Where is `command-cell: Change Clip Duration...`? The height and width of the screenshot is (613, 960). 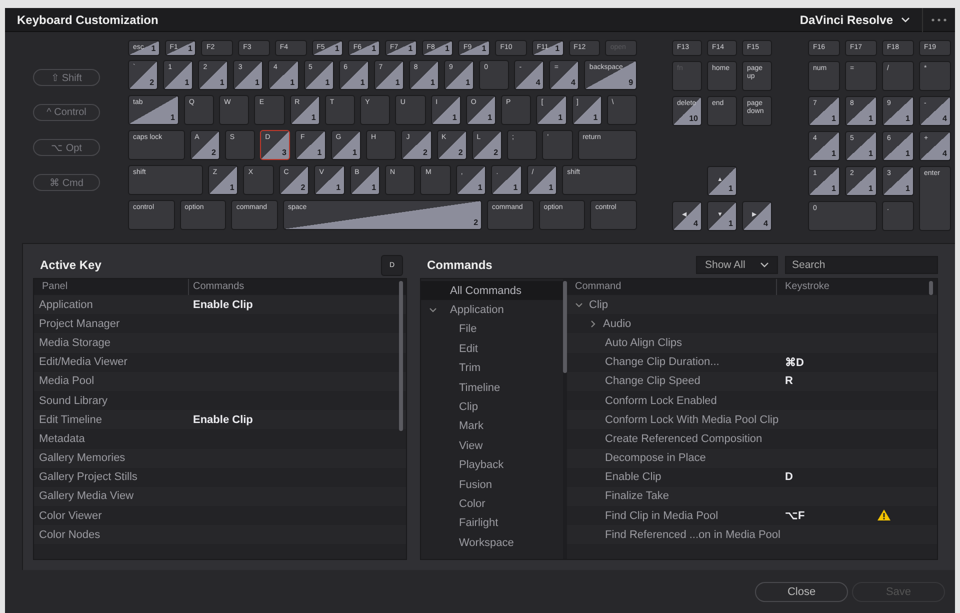 command-cell: Change Clip Duration... is located at coordinates (672, 362).